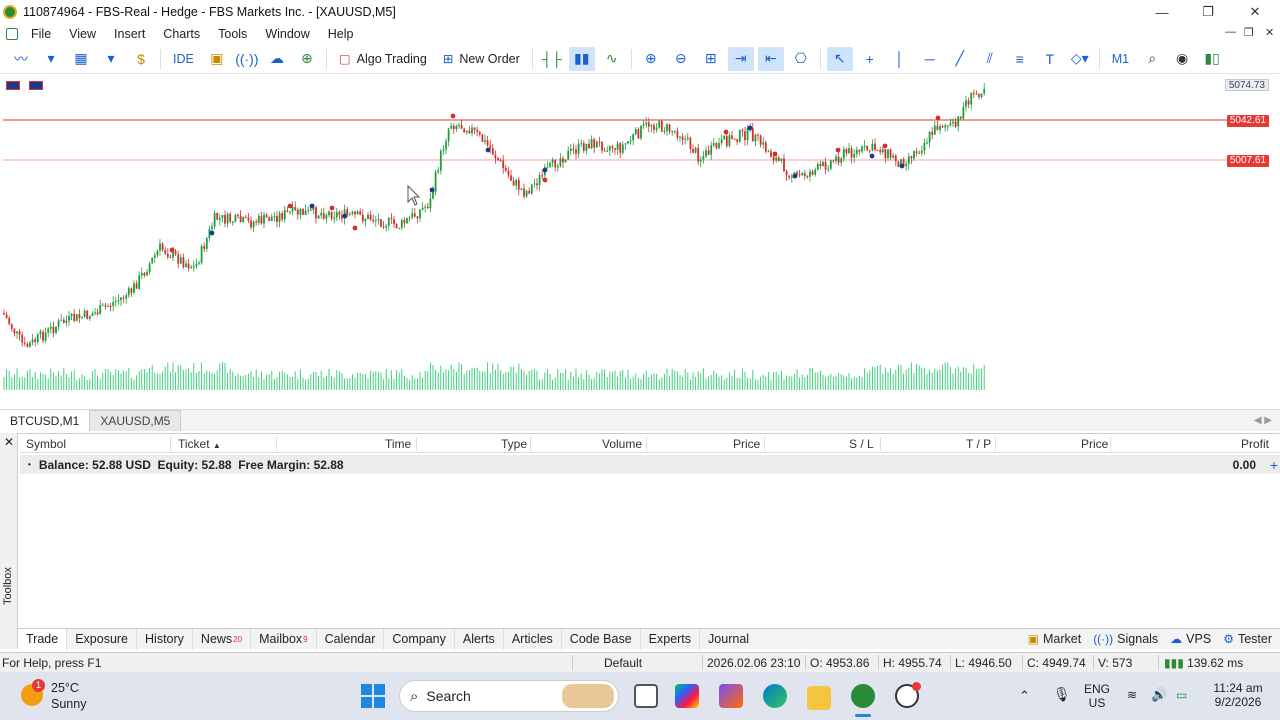  I want to click on ide-button: IDE, so click(183, 59).